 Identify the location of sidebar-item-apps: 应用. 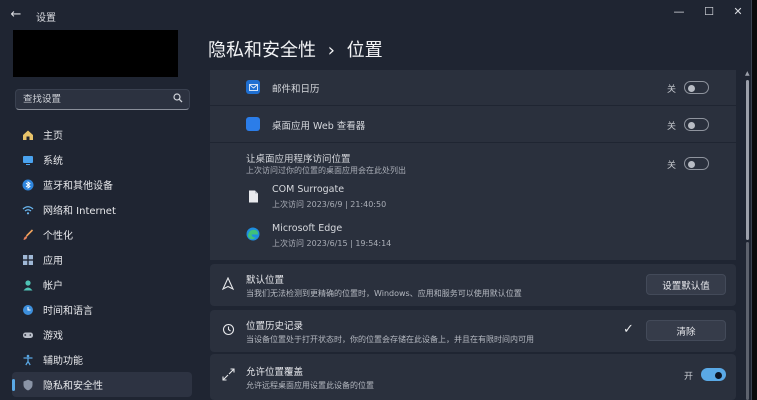
(102, 259).